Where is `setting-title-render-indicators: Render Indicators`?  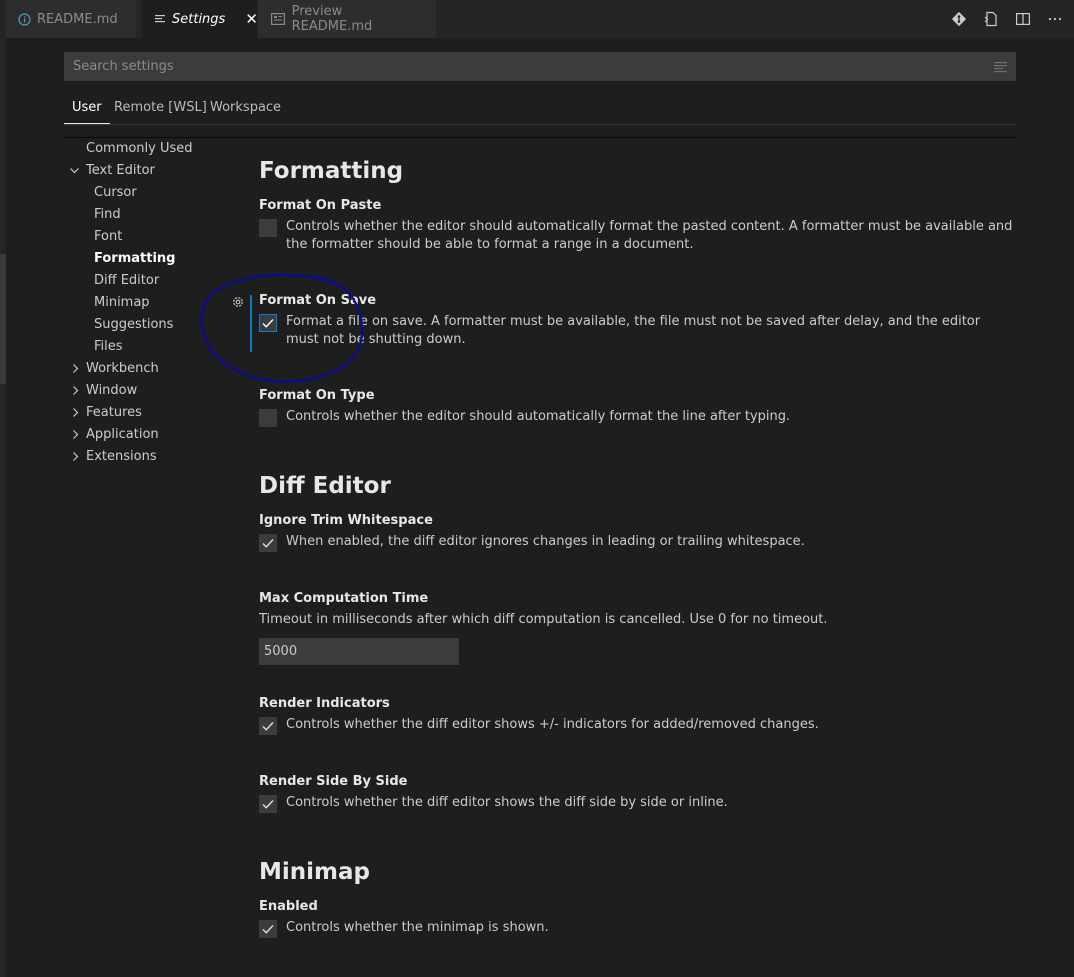
setting-title-render-indicators: Render Indicators is located at coordinates (324, 703).